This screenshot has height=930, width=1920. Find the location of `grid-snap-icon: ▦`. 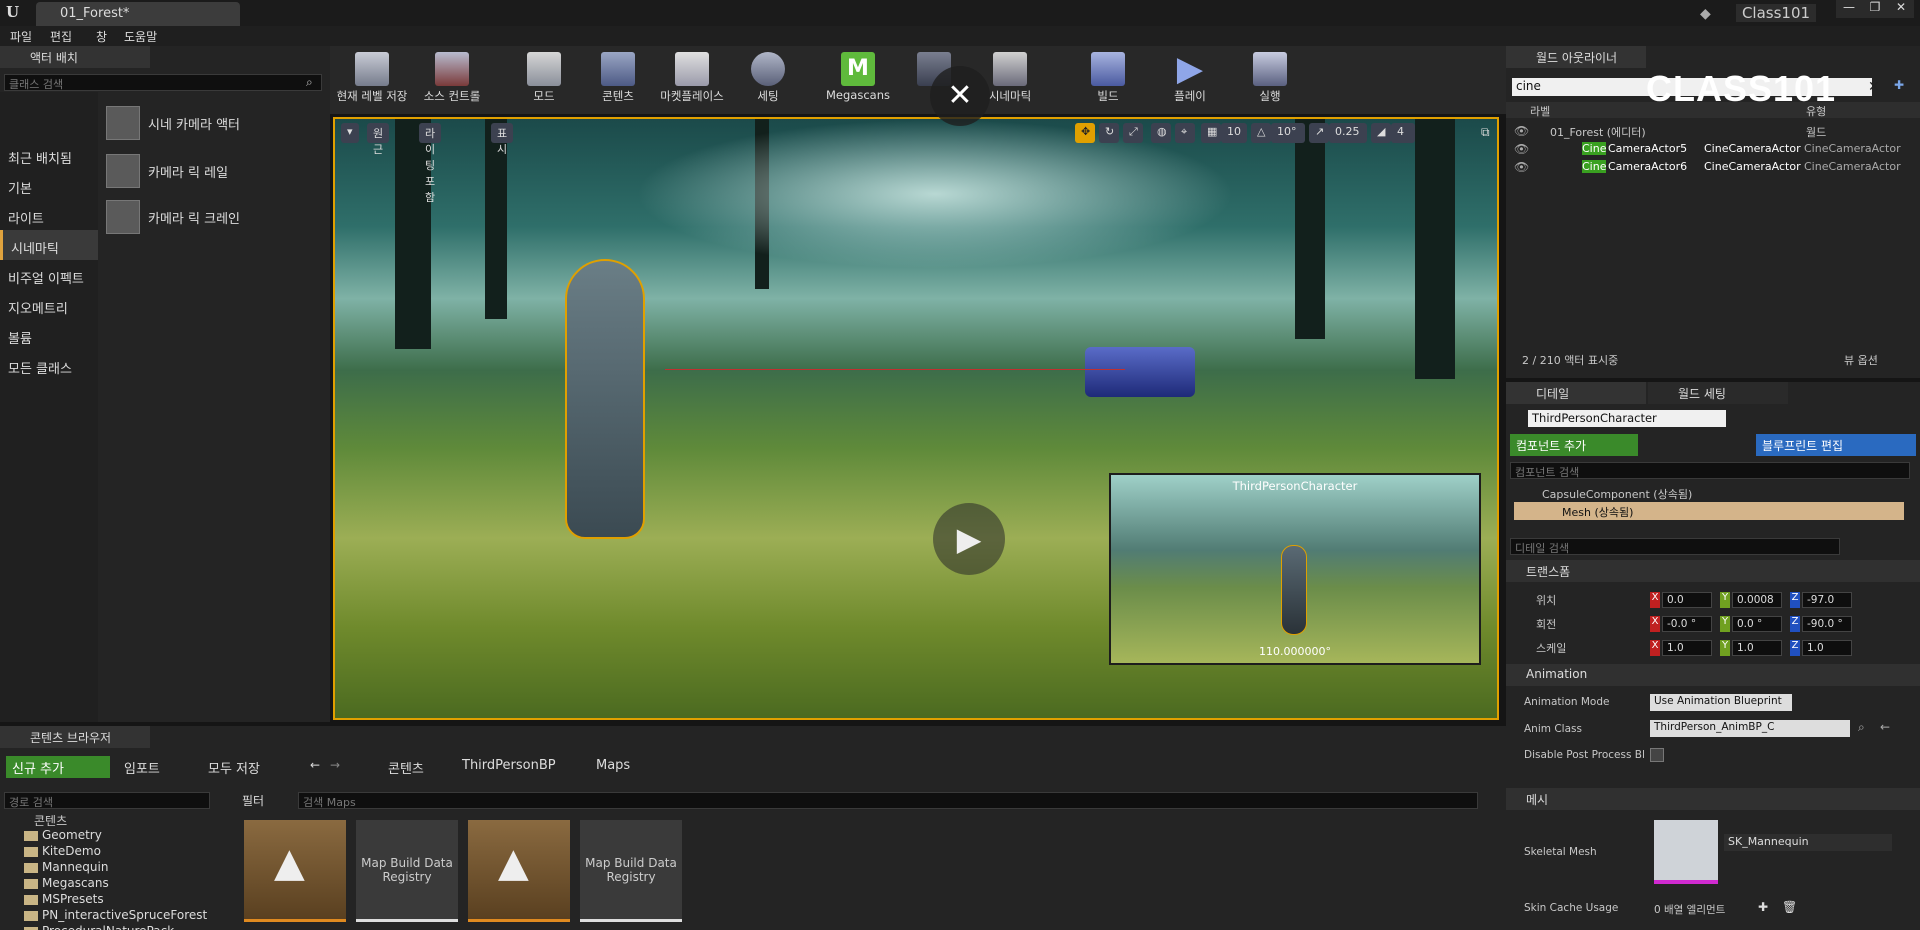

grid-snap-icon: ▦ is located at coordinates (1211, 133).